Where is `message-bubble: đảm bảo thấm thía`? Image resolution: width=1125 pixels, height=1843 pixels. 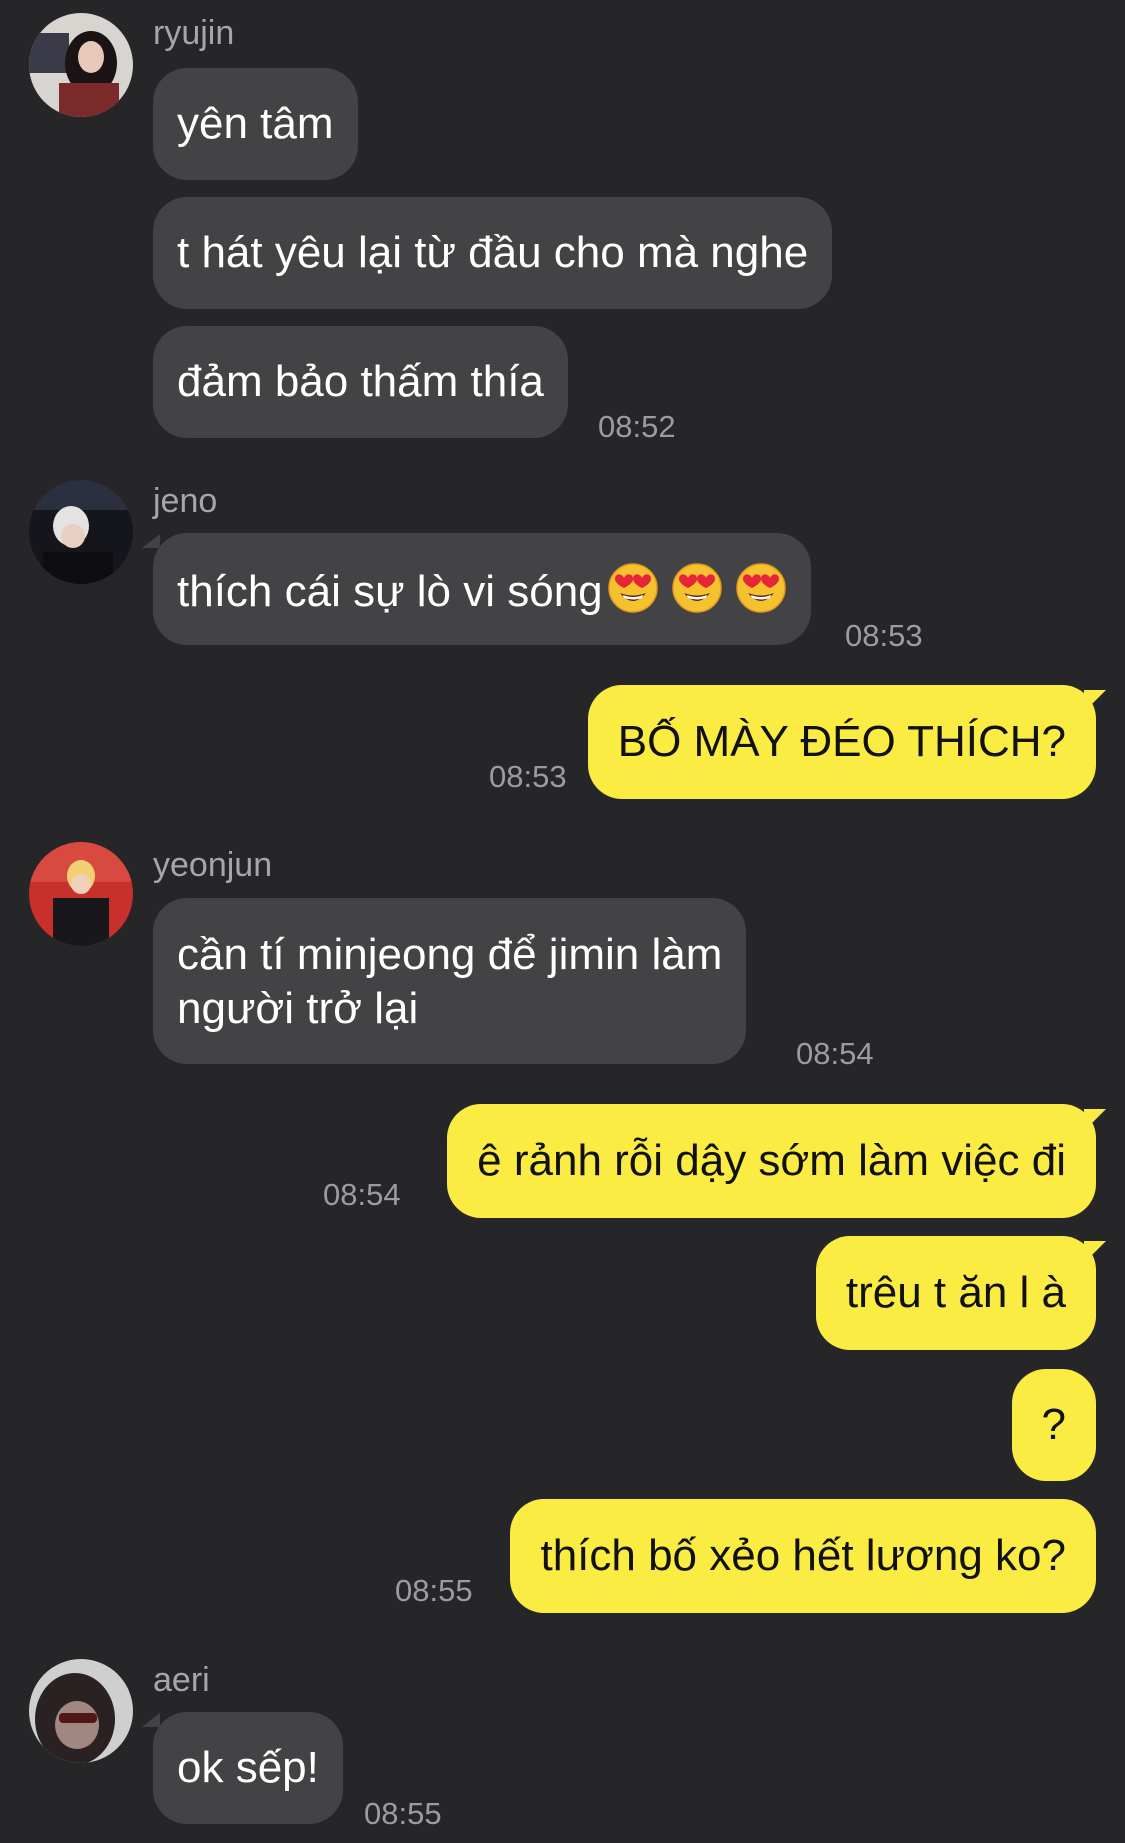 message-bubble: đảm bảo thấm thía is located at coordinates (360, 382).